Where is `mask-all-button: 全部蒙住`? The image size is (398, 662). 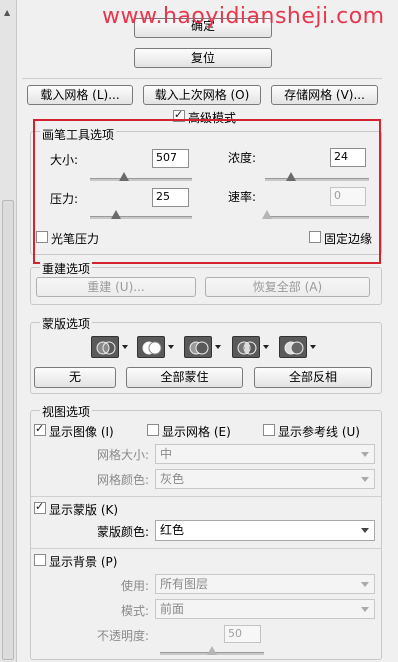
mask-all-button: 全部蒙住 is located at coordinates (184, 377).